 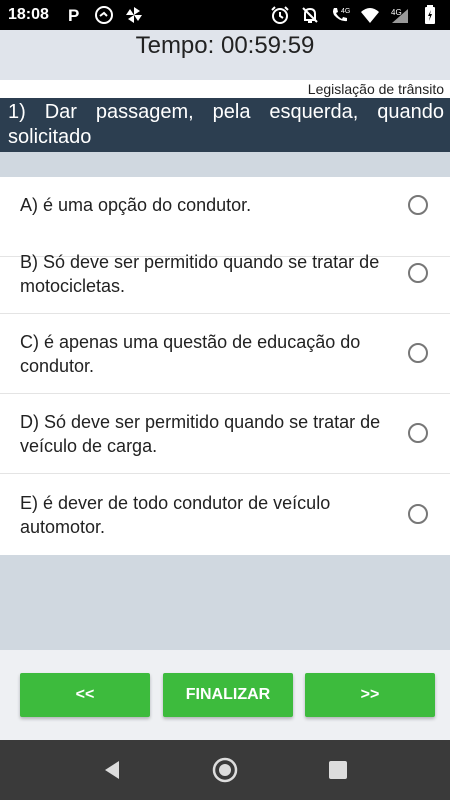 What do you see at coordinates (225, 45) in the screenshot?
I see `timer-text: Tempo: 00:59:59` at bounding box center [225, 45].